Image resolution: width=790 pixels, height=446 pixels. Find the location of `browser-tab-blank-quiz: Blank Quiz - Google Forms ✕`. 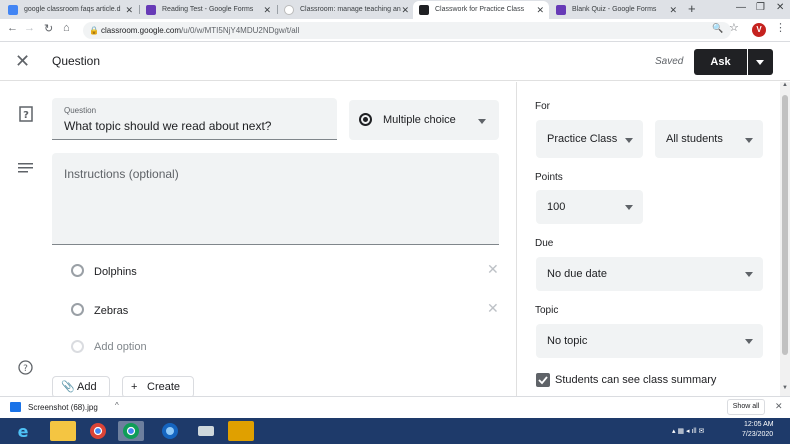

browser-tab-blank-quiz: Blank Quiz - Google Forms ✕ is located at coordinates (616, 10).